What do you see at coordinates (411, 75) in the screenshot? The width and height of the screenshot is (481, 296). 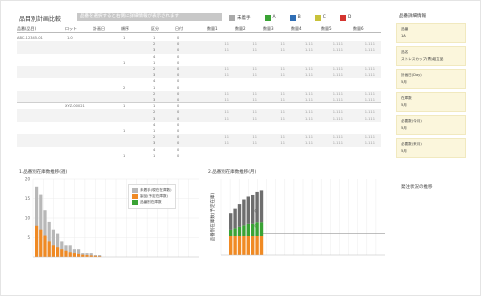 I see `detail-card-key: 計画日(Day)` at bounding box center [411, 75].